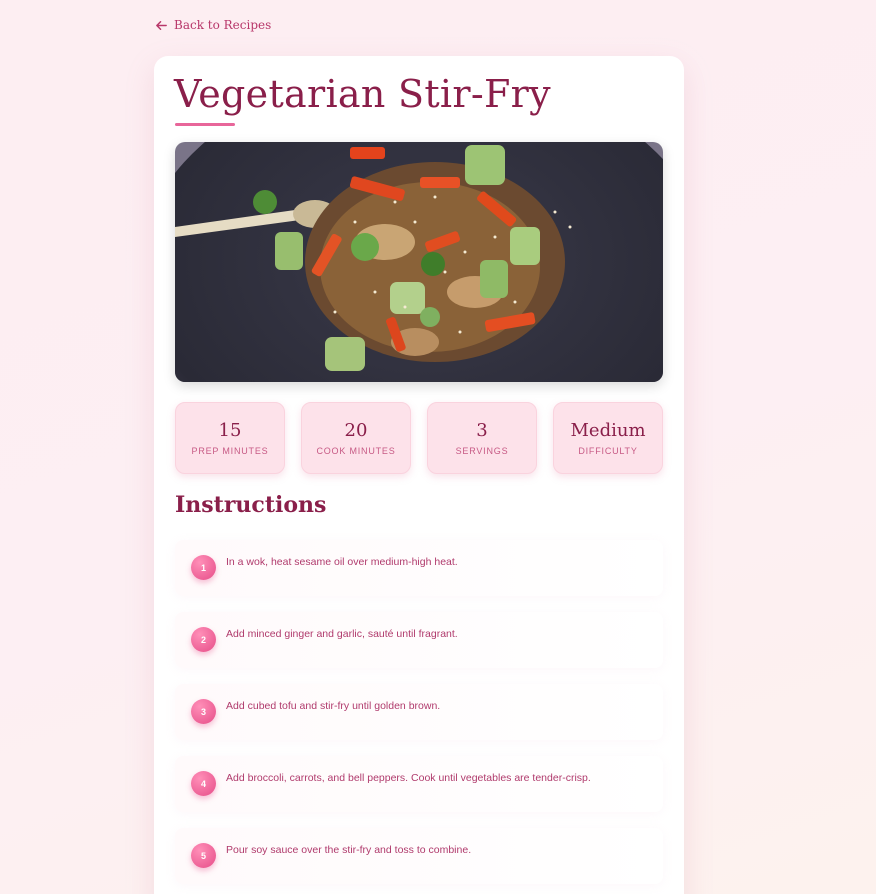 The height and width of the screenshot is (894, 876). I want to click on stat-label: Servings, so click(482, 450).